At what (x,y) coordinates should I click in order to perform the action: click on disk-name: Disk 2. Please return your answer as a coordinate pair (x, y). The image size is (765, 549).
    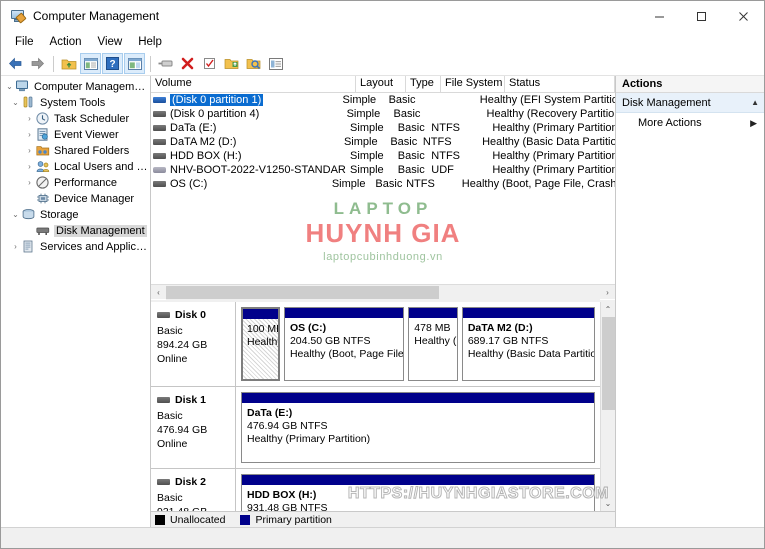
    Looking at the image, I should click on (190, 482).